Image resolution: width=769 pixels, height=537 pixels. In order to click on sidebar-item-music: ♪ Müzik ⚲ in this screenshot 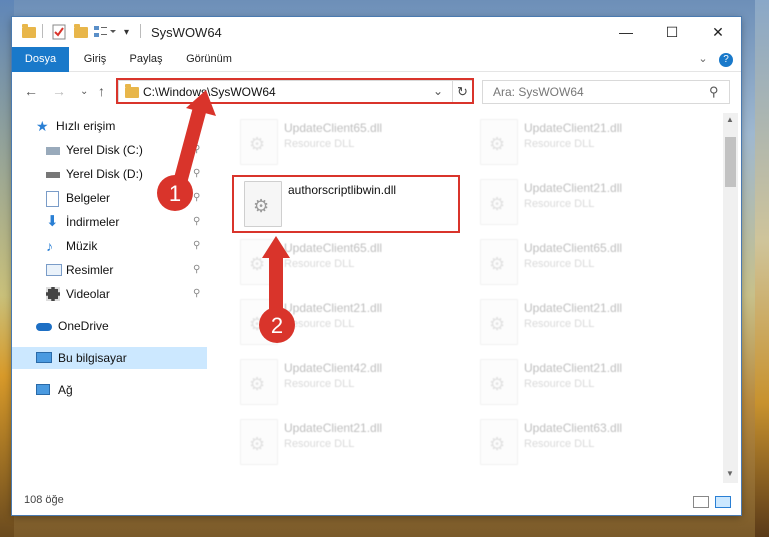, I will do `click(109, 246)`.